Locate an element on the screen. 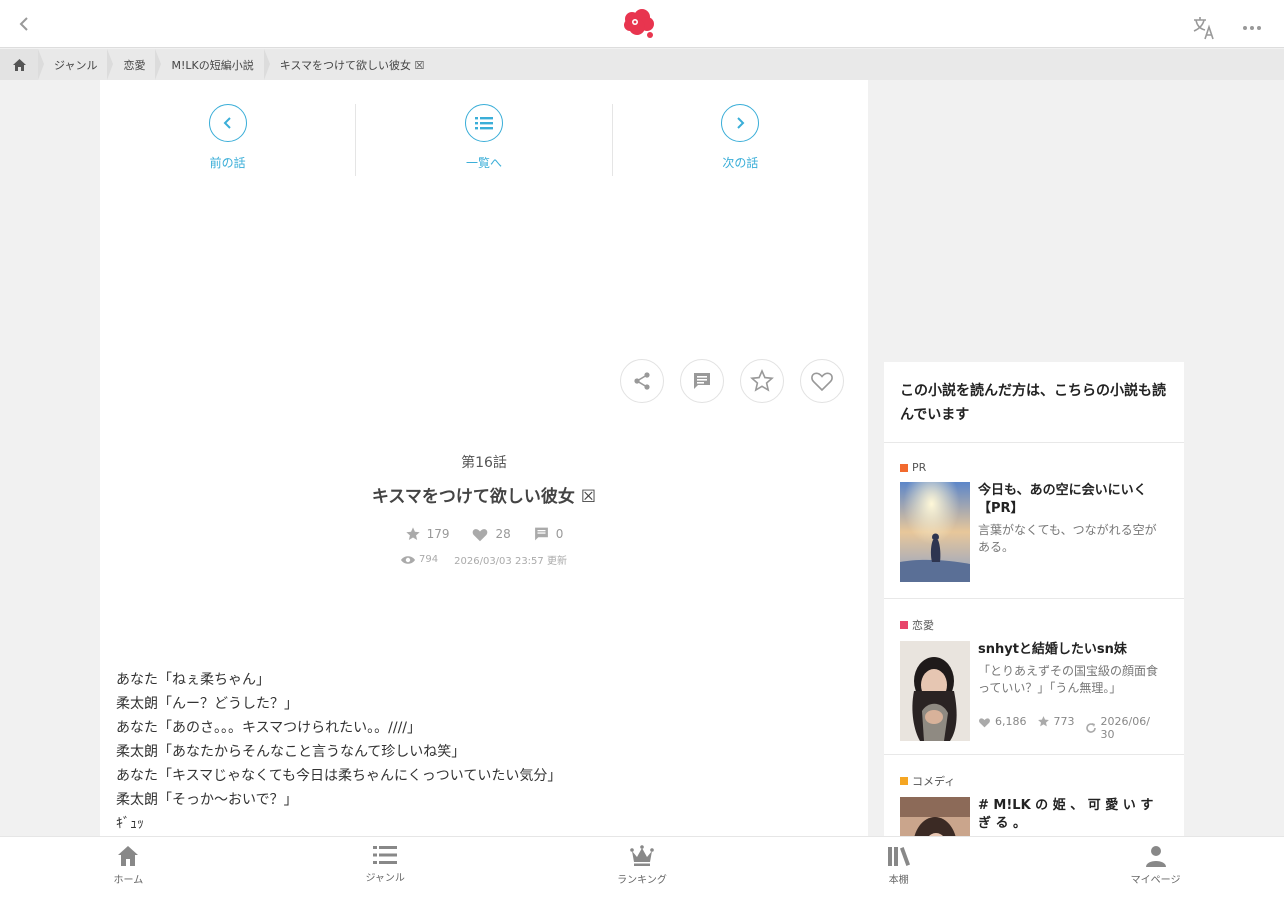 This screenshot has height=900, width=1284. recommendation-heading: この小説を読んだ方は、こちらの小説も読んでいます is located at coordinates (1034, 402).